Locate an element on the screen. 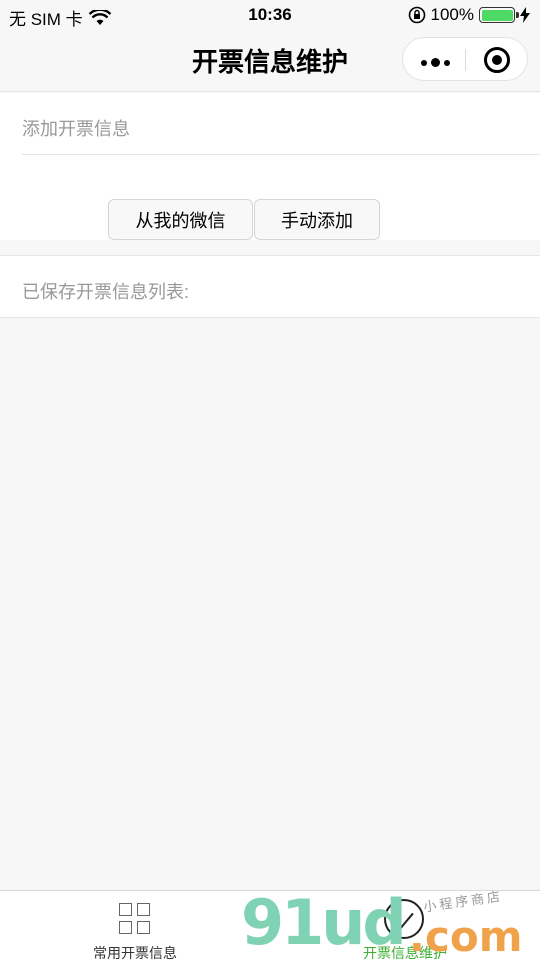 This screenshot has height=960, width=540. battery-fill is located at coordinates (497, 15).